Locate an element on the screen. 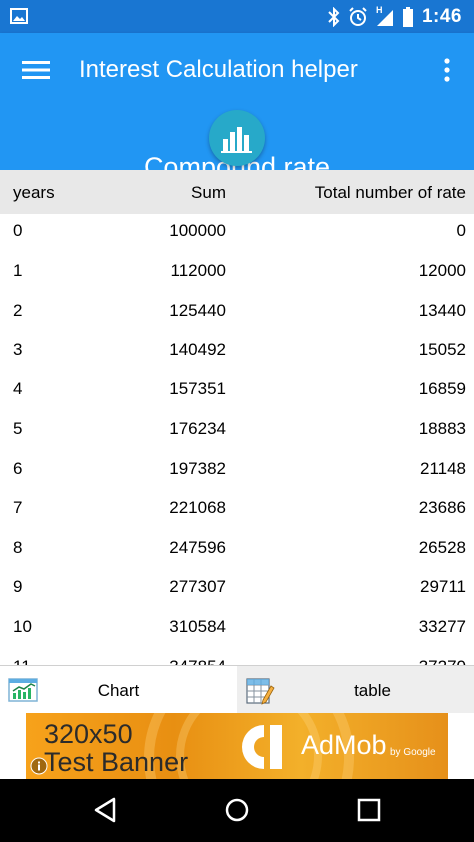  cell-year: 3 is located at coordinates (18, 349).